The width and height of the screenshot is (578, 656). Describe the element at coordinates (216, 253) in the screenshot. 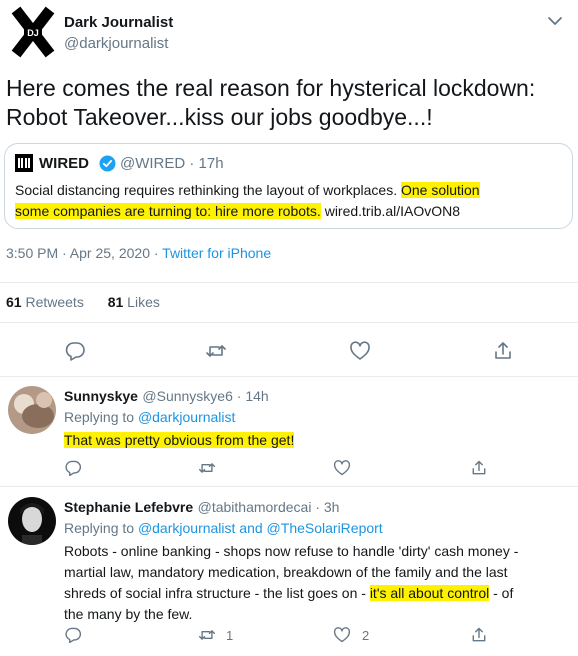

I see `tweet-source: Twitter for iPhone` at that location.